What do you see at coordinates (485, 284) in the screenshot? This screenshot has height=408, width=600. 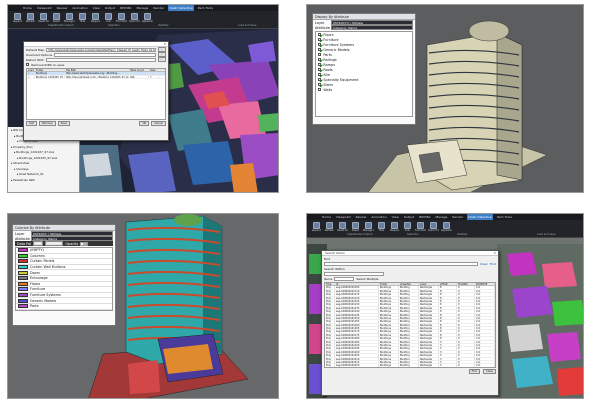 I see `column-header: PURPOSE` at bounding box center [485, 284].